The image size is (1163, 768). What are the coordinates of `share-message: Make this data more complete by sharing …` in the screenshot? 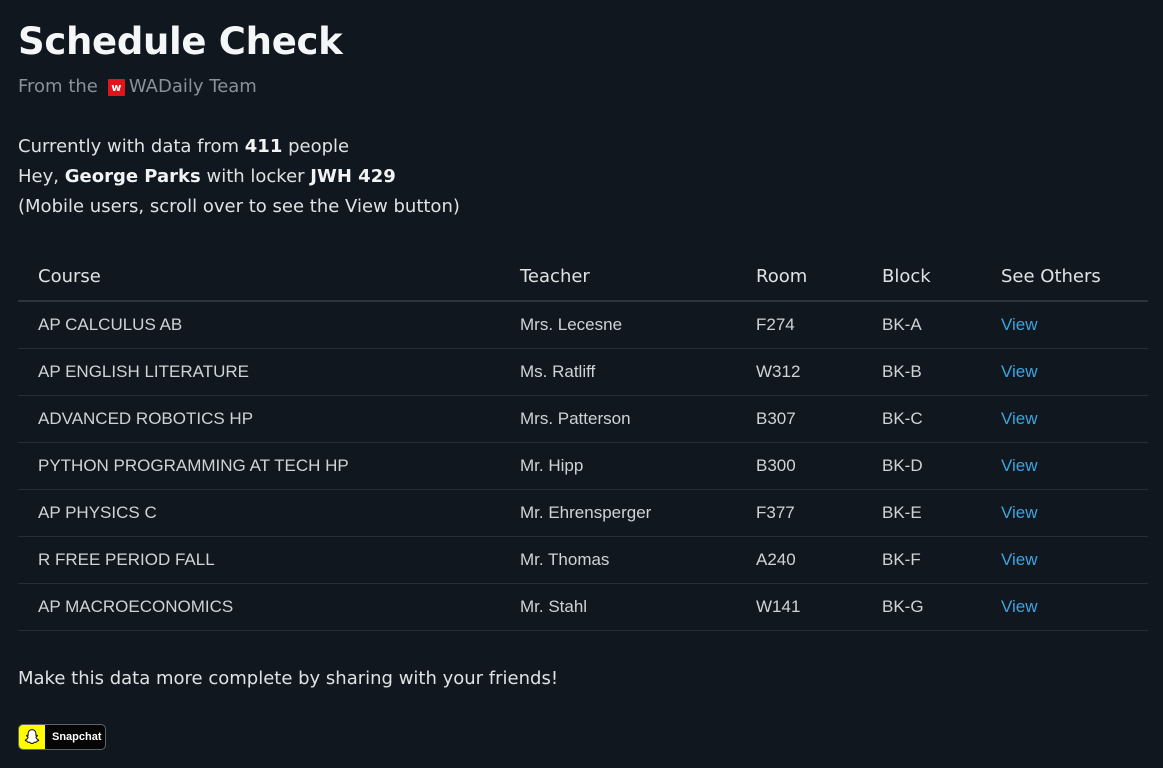 It's located at (288, 678).